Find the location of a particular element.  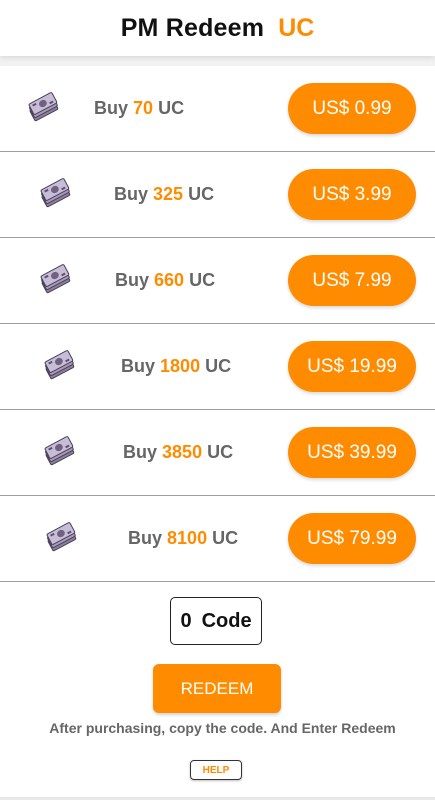

app-header: PM Redeem UC is located at coordinates (217, 28).